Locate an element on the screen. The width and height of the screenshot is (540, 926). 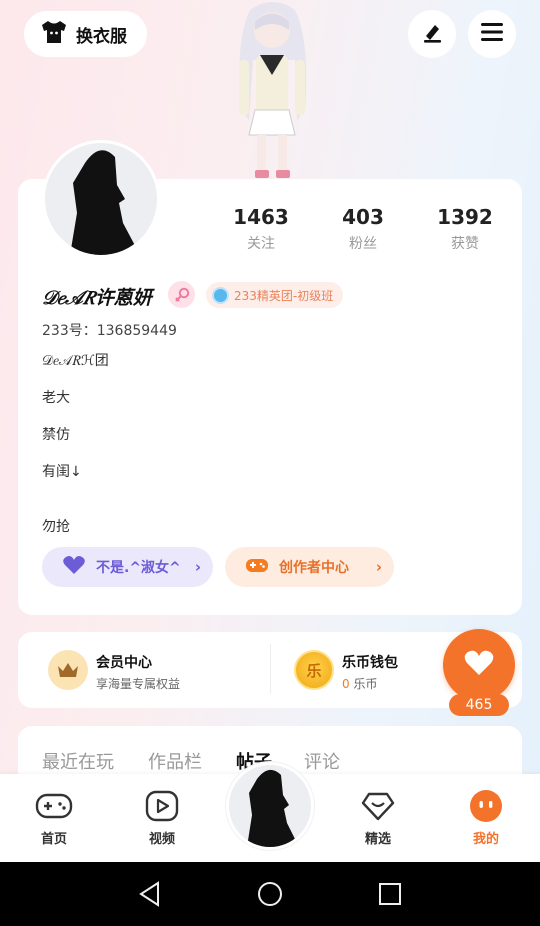
tab-recently-played: 最近在玩 is located at coordinates (78, 761).